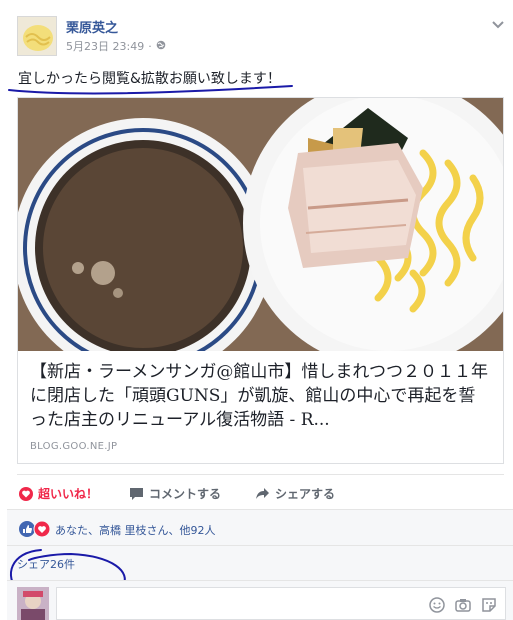 The image size is (513, 620). Describe the element at coordinates (27, 529) in the screenshot. I see `like-icon` at that location.